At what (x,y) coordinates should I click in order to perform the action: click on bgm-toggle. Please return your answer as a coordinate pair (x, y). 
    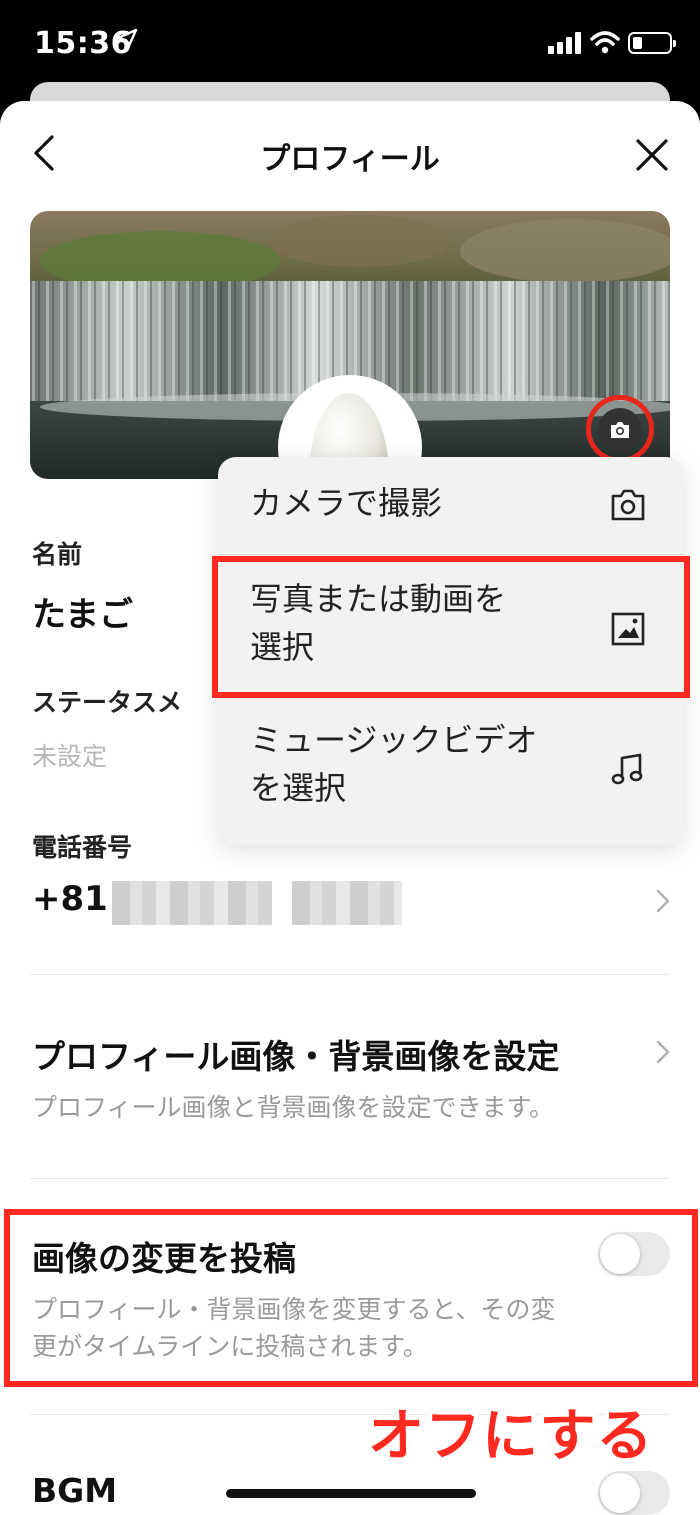
    Looking at the image, I should click on (634, 1493).